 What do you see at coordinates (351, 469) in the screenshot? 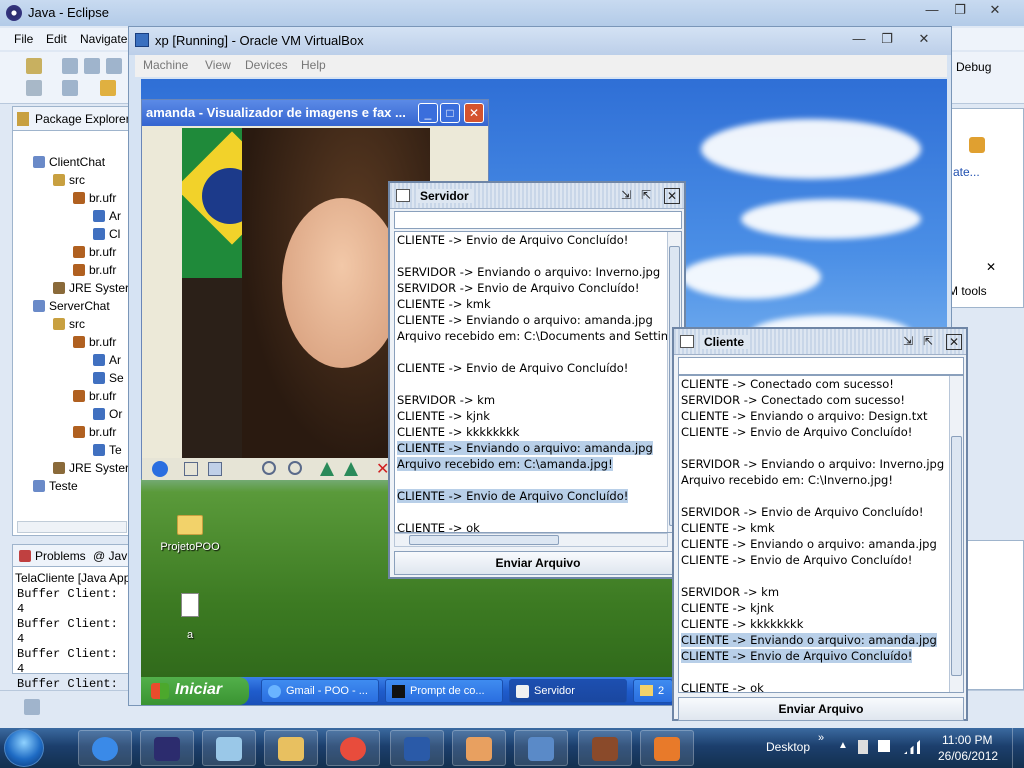
I see `rotate-counterclockwise-icon` at bounding box center [351, 469].